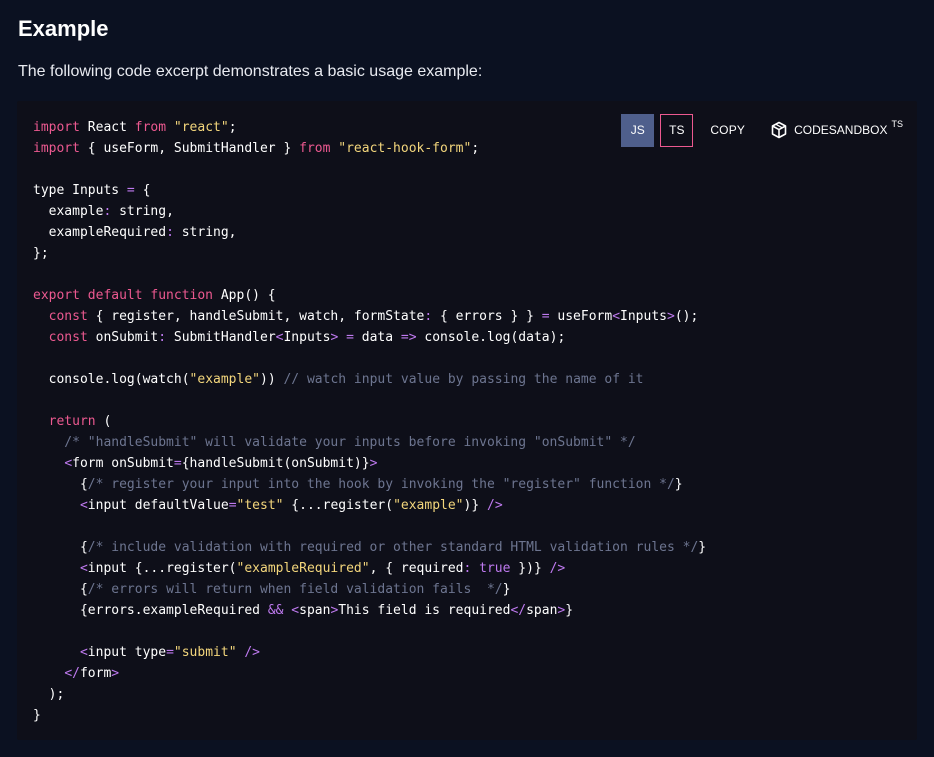 This screenshot has height=757, width=934. What do you see at coordinates (779, 130) in the screenshot?
I see `codesandbox-cube-icon` at bounding box center [779, 130].